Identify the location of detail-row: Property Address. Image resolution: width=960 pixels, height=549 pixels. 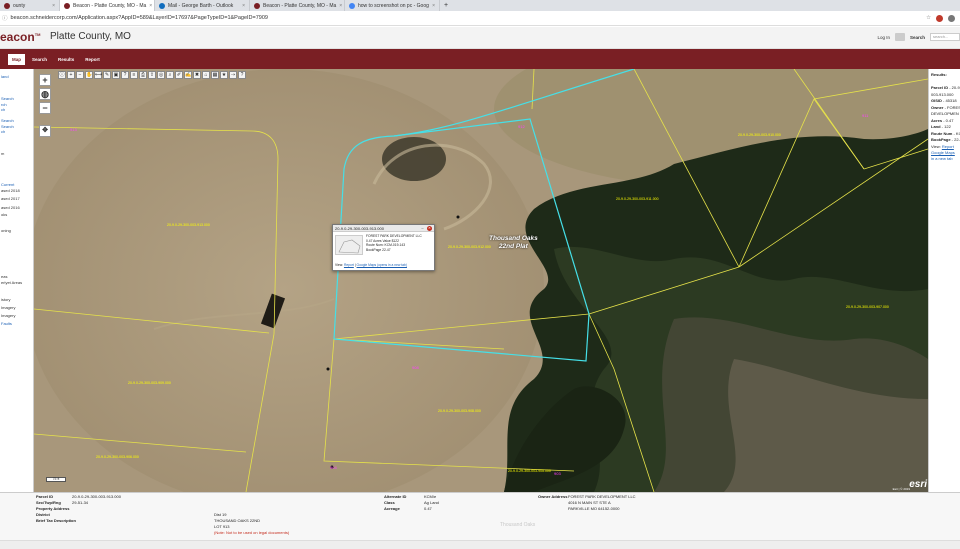
(54, 508).